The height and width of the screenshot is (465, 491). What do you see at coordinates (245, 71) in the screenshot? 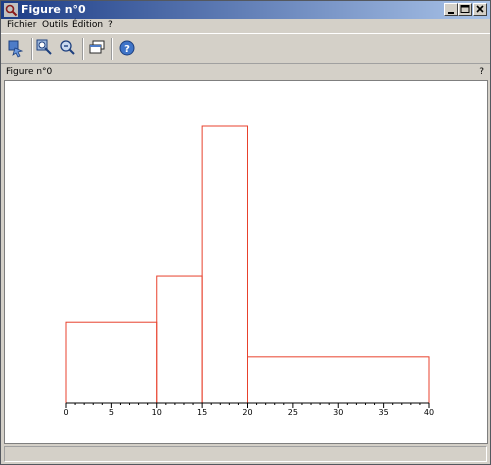
I see `figure-infobar: Figure n°0 ?` at bounding box center [245, 71].